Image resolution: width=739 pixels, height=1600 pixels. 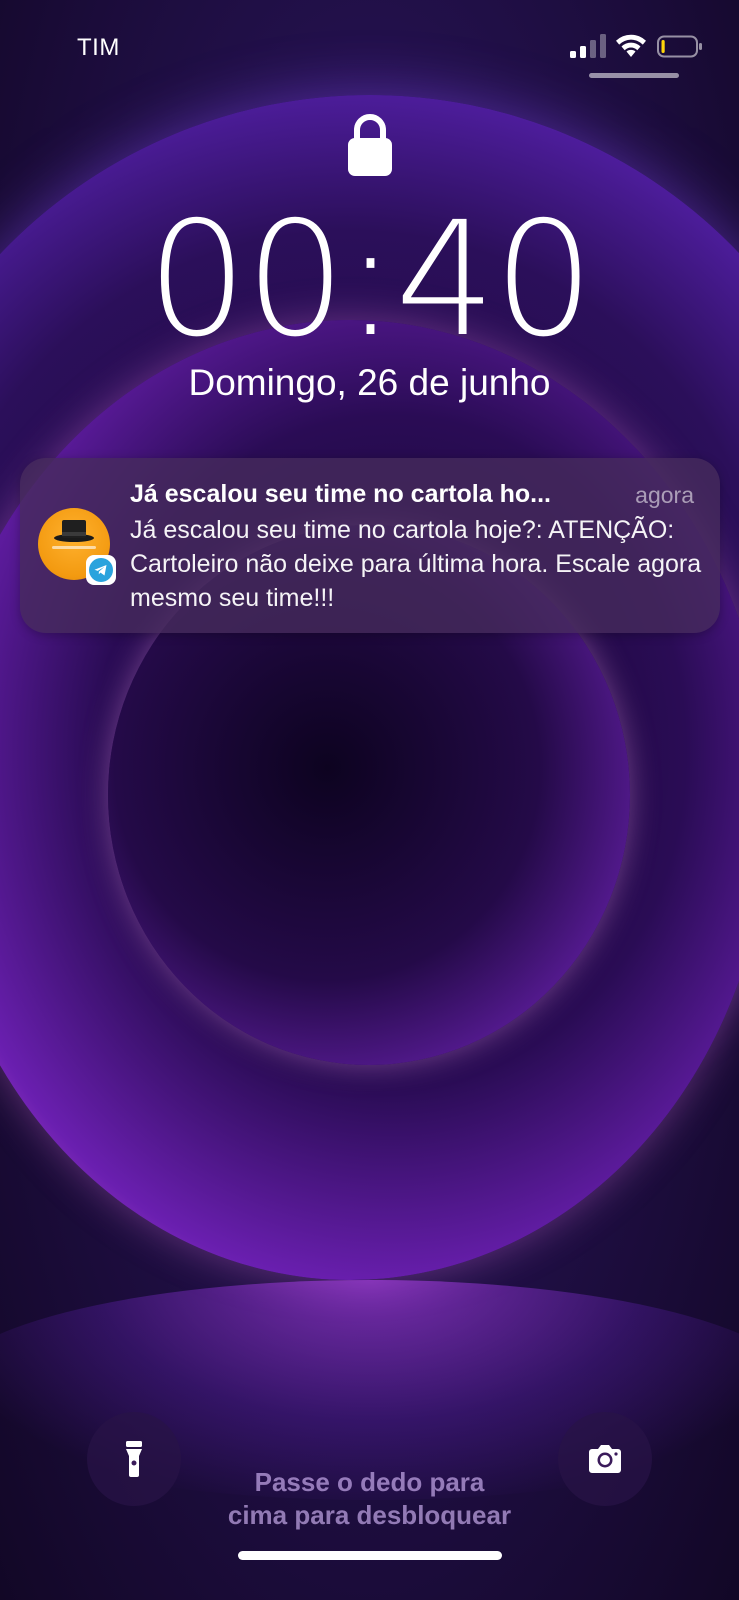 I want to click on telegram-icon, so click(x=101, y=570).